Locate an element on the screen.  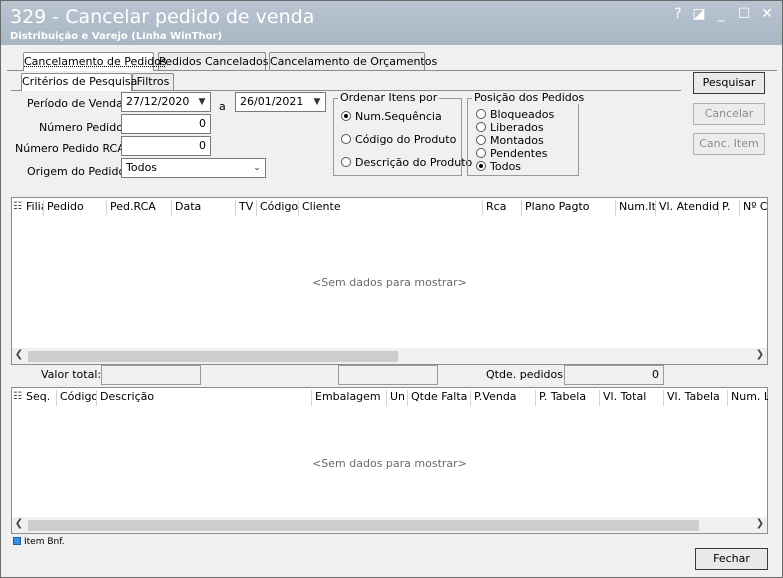
date-to-value: 26/01/2021 is located at coordinates (272, 101).